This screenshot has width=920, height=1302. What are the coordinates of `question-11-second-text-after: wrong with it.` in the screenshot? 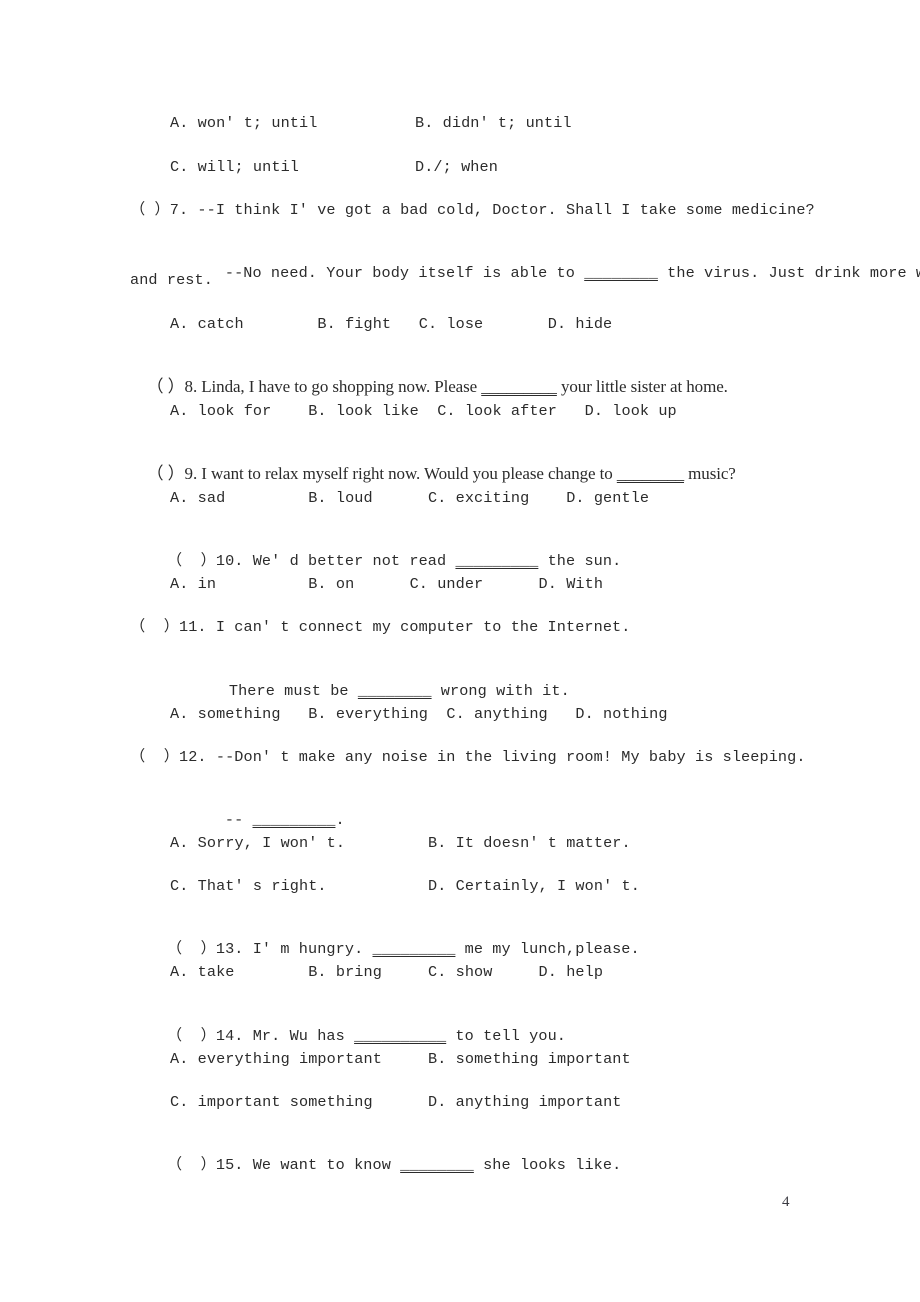 It's located at (500, 691).